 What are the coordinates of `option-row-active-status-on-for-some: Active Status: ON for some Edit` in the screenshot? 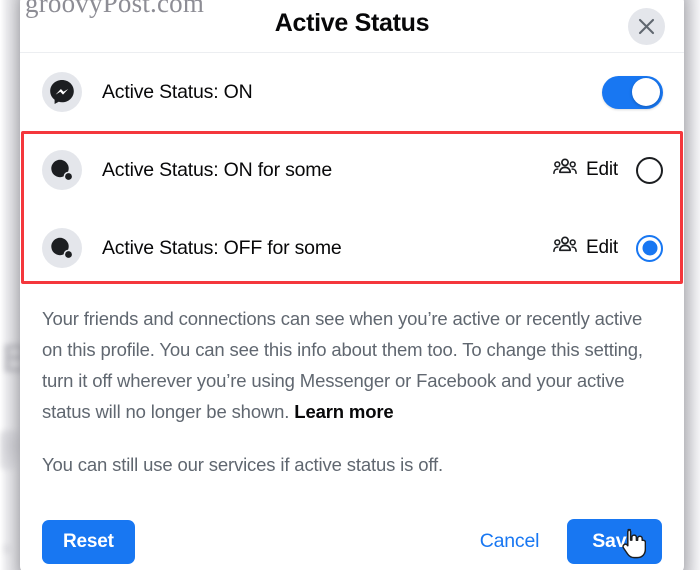 It's located at (352, 170).